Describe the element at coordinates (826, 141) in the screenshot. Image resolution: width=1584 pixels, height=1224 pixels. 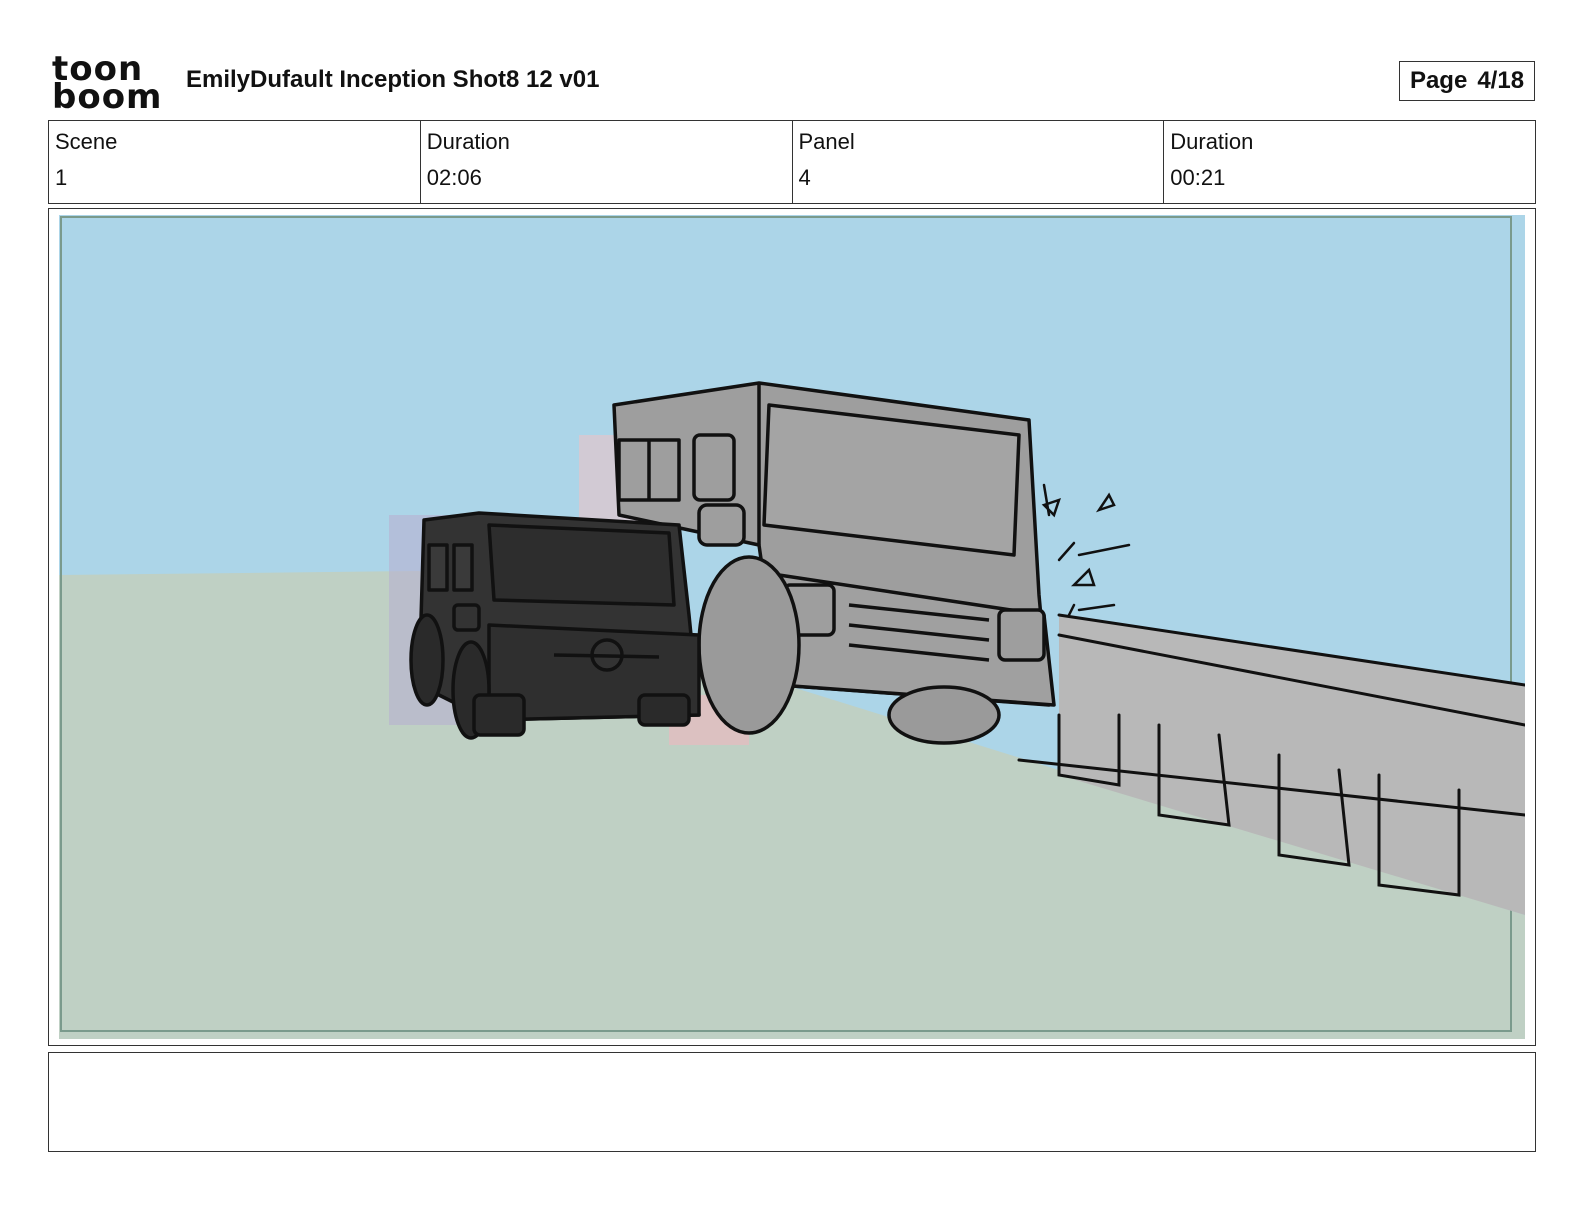
I see `panel-label: Panel` at that location.